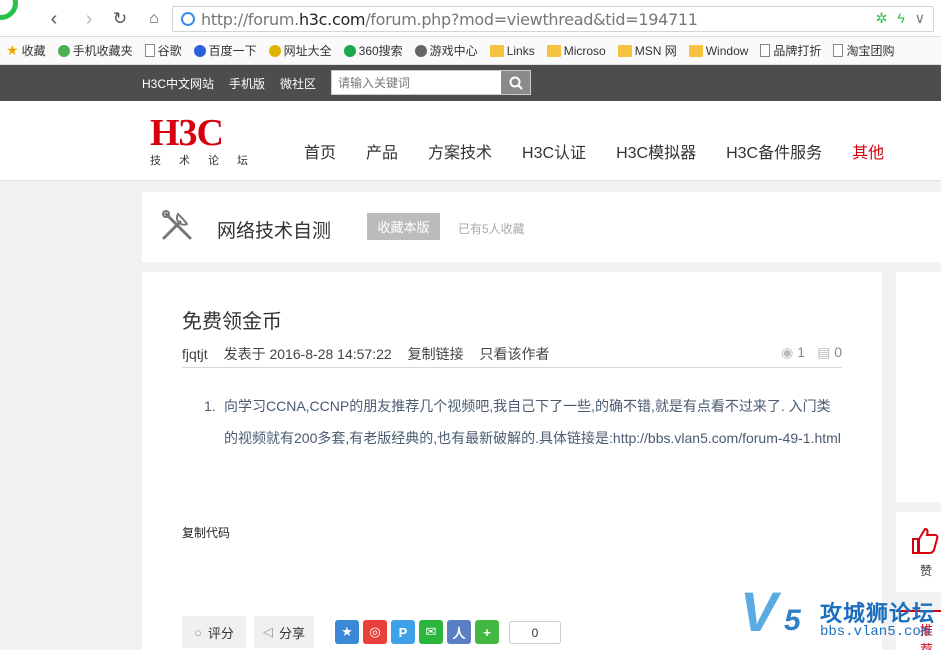  I want to click on dropdown-icon: ∨, so click(920, 18).